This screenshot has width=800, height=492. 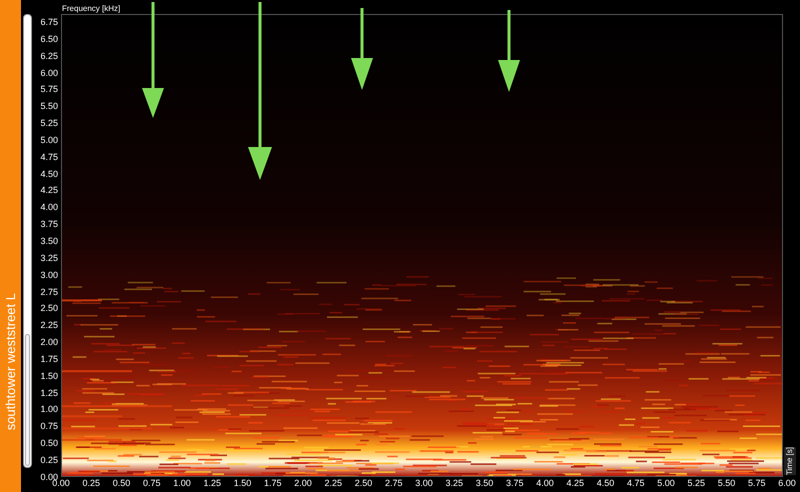 What do you see at coordinates (27, 400) in the screenshot?
I see `scrollbar-thumb` at bounding box center [27, 400].